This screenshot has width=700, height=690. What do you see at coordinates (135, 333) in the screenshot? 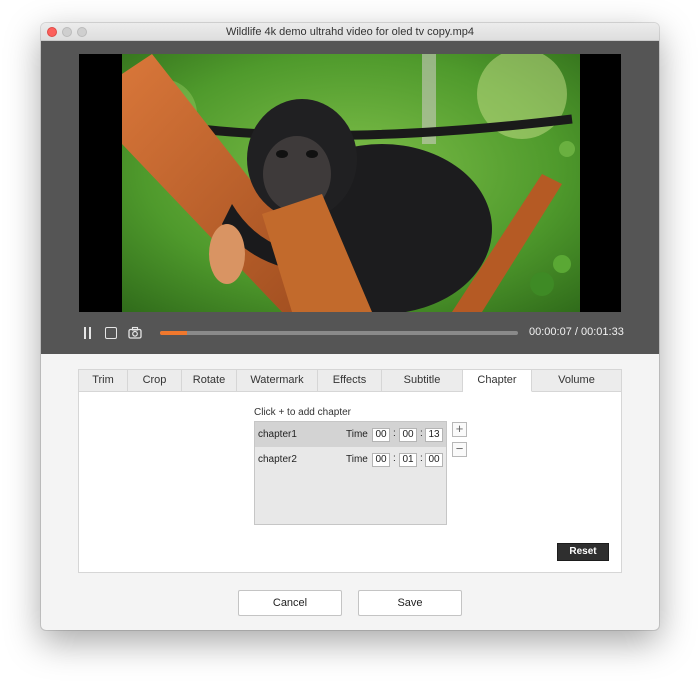
I see `camera-icon` at bounding box center [135, 333].